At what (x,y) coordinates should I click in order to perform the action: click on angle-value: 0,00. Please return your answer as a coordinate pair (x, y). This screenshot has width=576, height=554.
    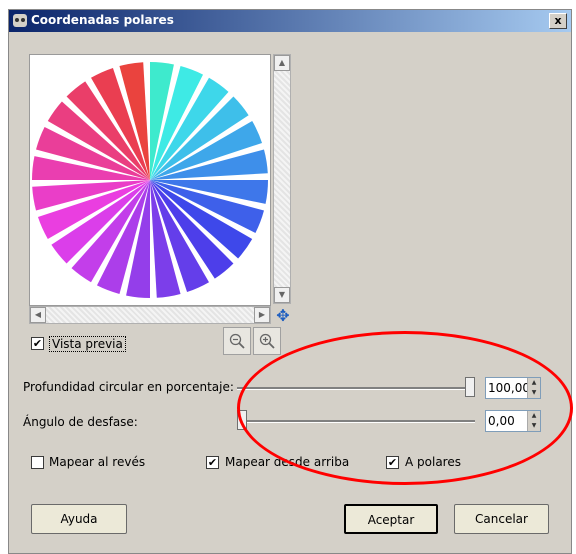
    Looking at the image, I should click on (501, 421).